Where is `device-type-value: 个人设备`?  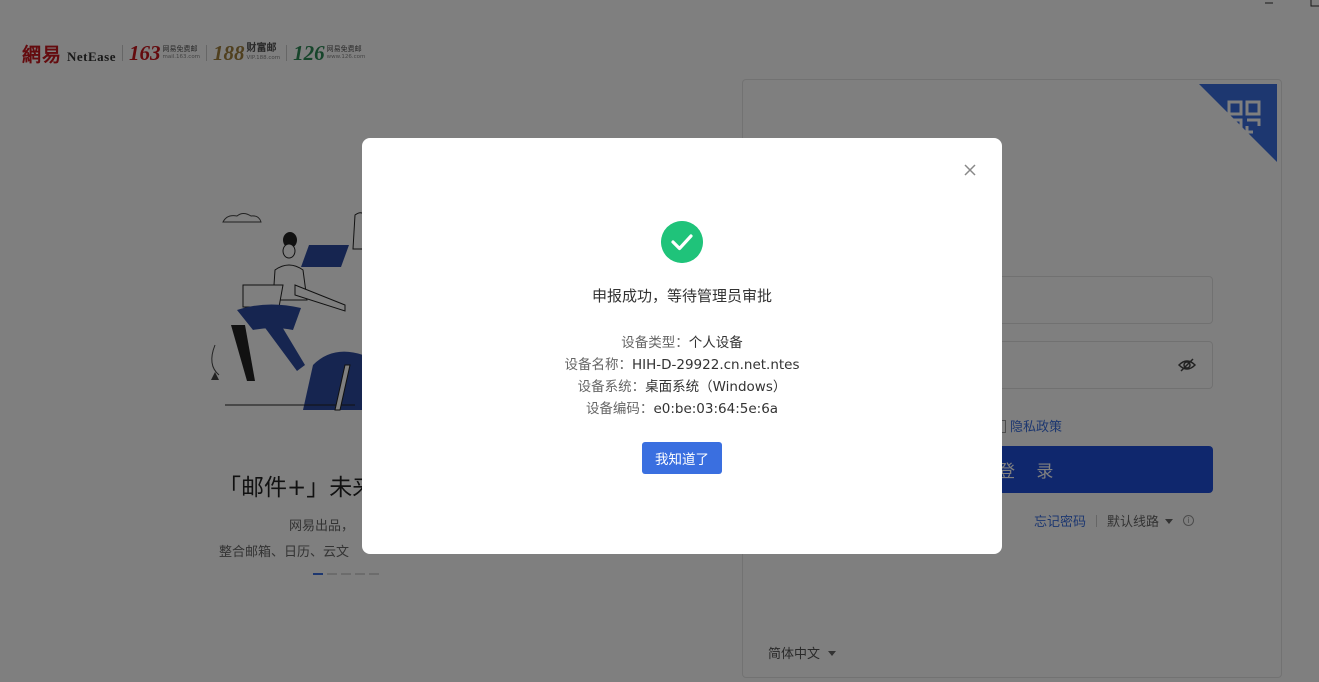
device-type-value: 个人设备 is located at coordinates (715, 343).